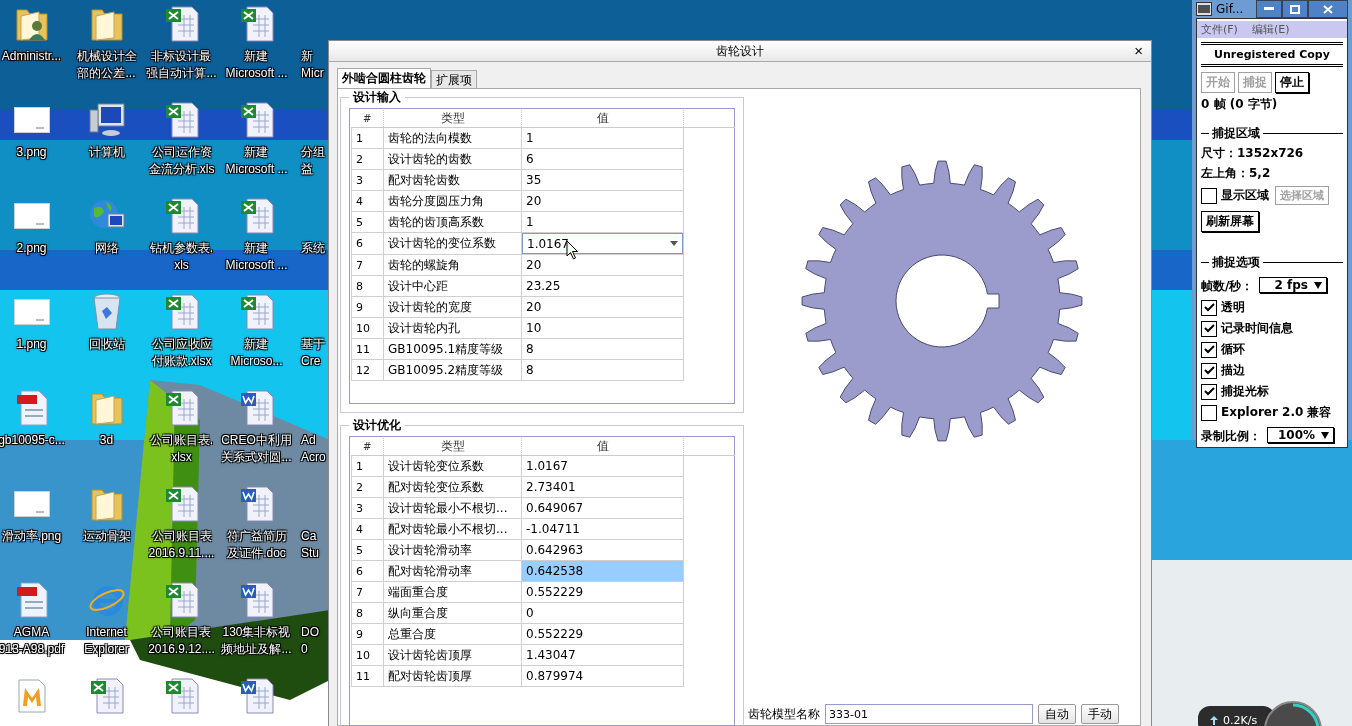 This screenshot has height=726, width=1352. Describe the element at coordinates (384, 78) in the screenshot. I see `tab: 外啮合圆柱齿轮` at that location.